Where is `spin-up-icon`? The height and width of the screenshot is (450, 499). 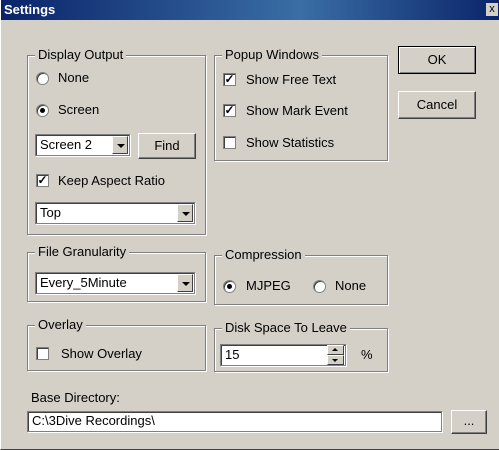
spin-up-icon is located at coordinates (335, 350).